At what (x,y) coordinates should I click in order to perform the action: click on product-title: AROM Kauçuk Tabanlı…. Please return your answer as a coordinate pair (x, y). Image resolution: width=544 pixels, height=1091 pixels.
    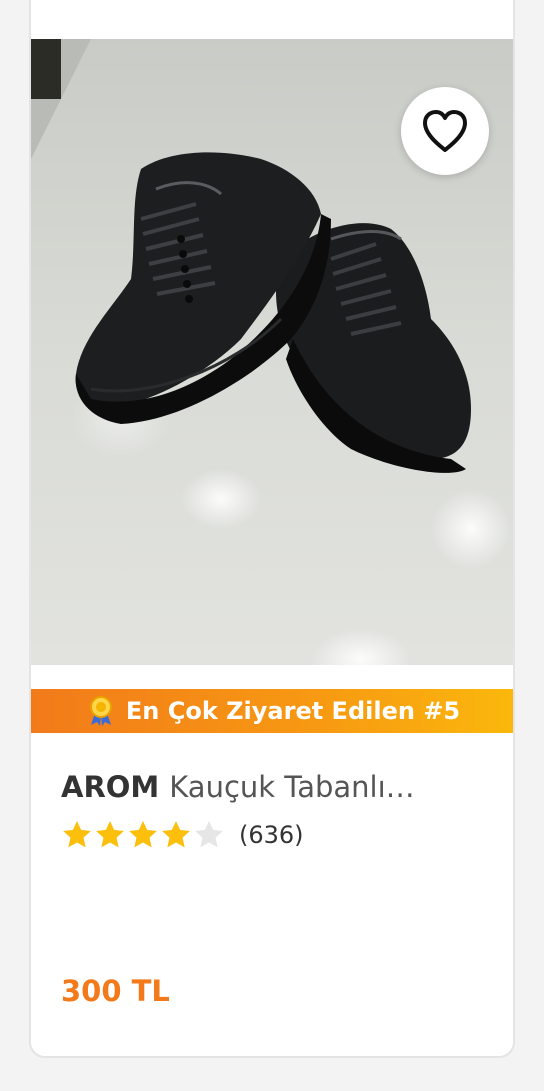
    Looking at the image, I should click on (281, 787).